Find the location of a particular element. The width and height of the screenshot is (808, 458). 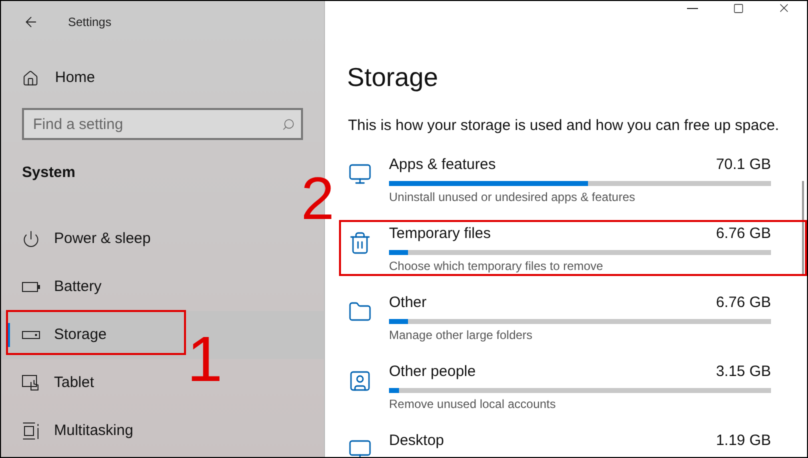

search-icon is located at coordinates (288, 124).